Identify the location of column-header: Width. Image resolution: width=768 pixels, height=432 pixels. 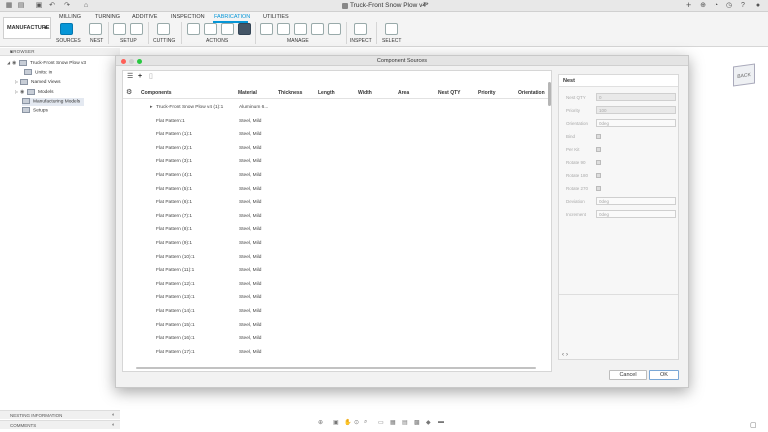
(365, 93).